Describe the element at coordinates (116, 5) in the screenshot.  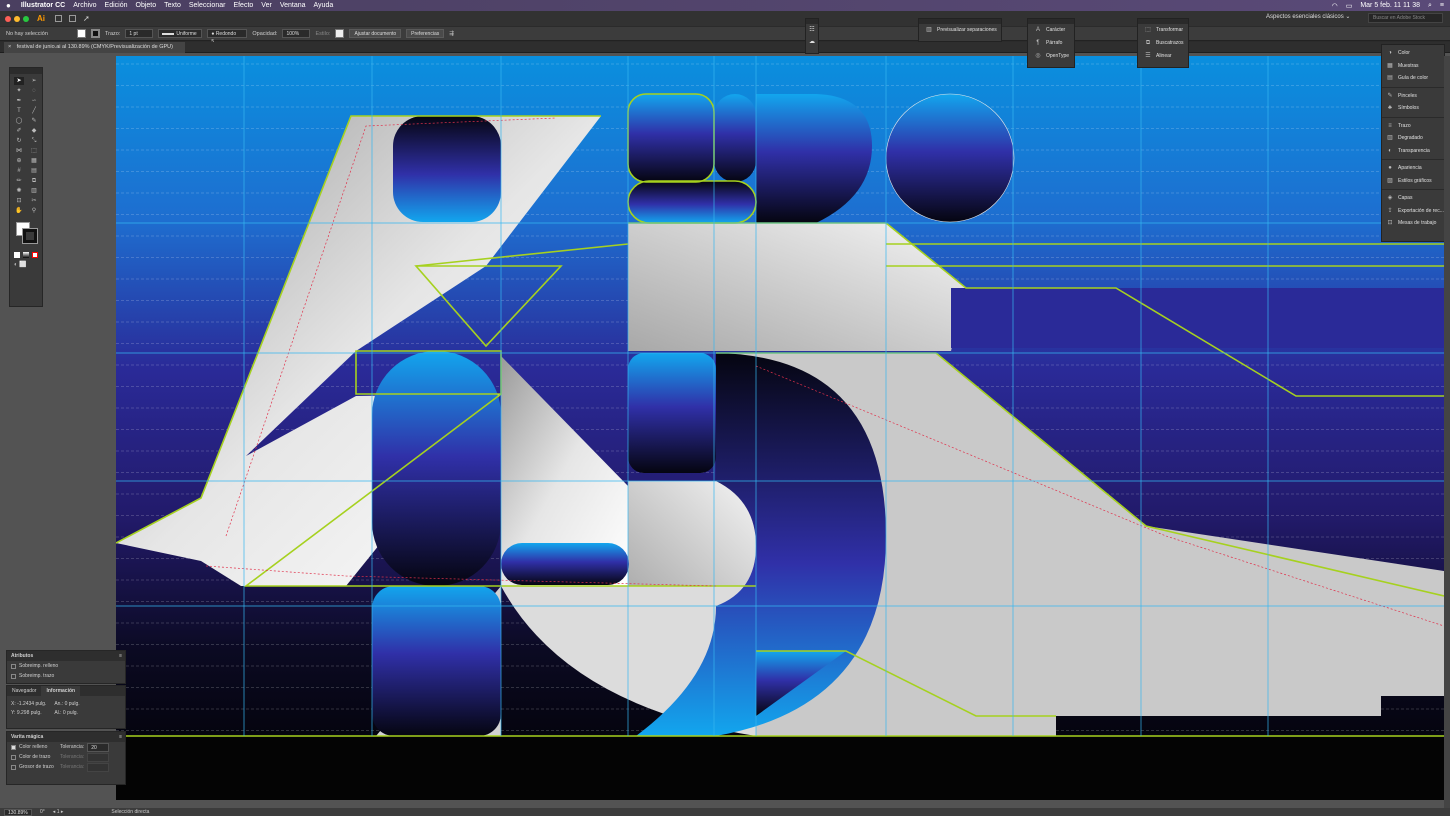
I see `menu-edicion: Edición` at that location.